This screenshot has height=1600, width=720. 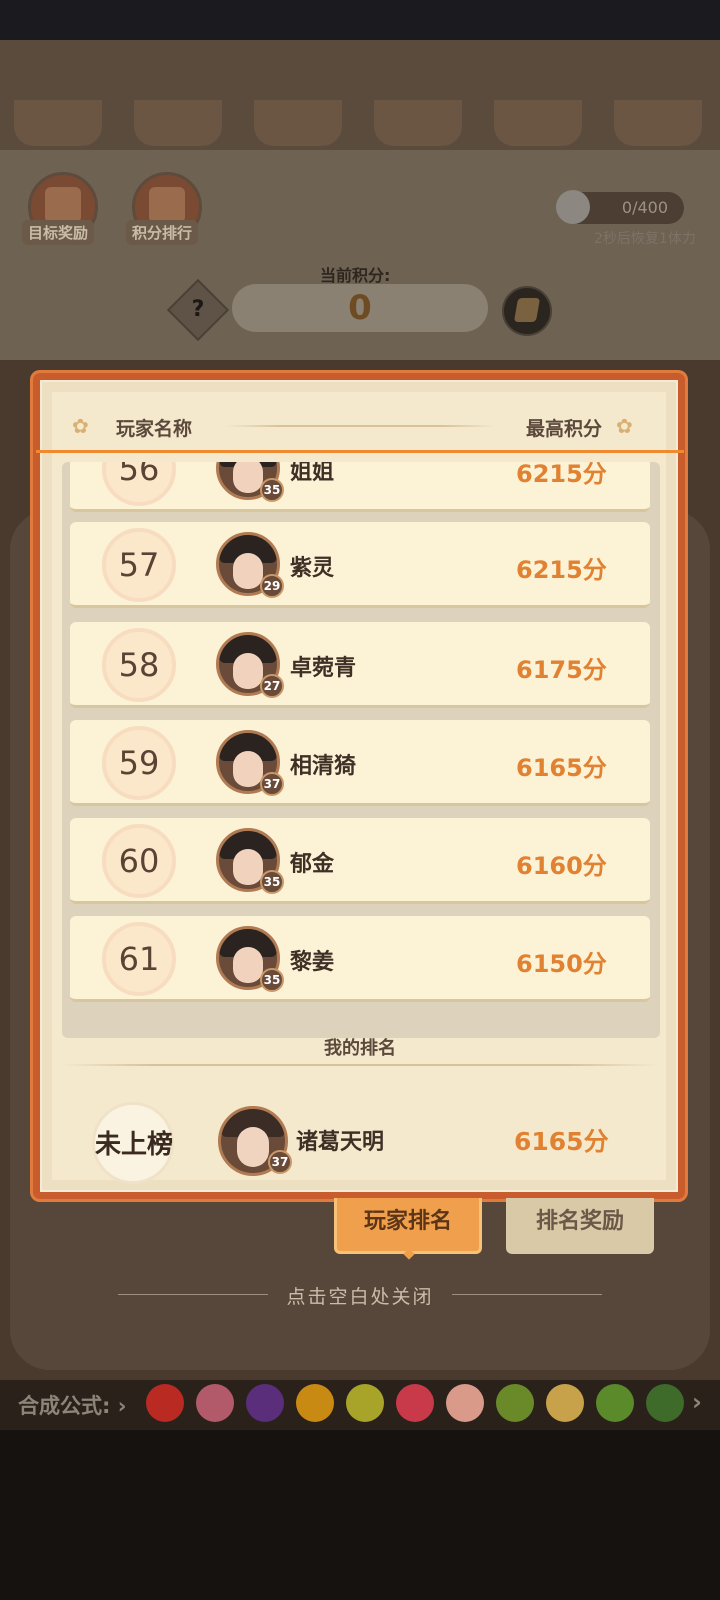 What do you see at coordinates (360, 1295) in the screenshot?
I see `close-hint: 点击空白处关闭` at bounding box center [360, 1295].